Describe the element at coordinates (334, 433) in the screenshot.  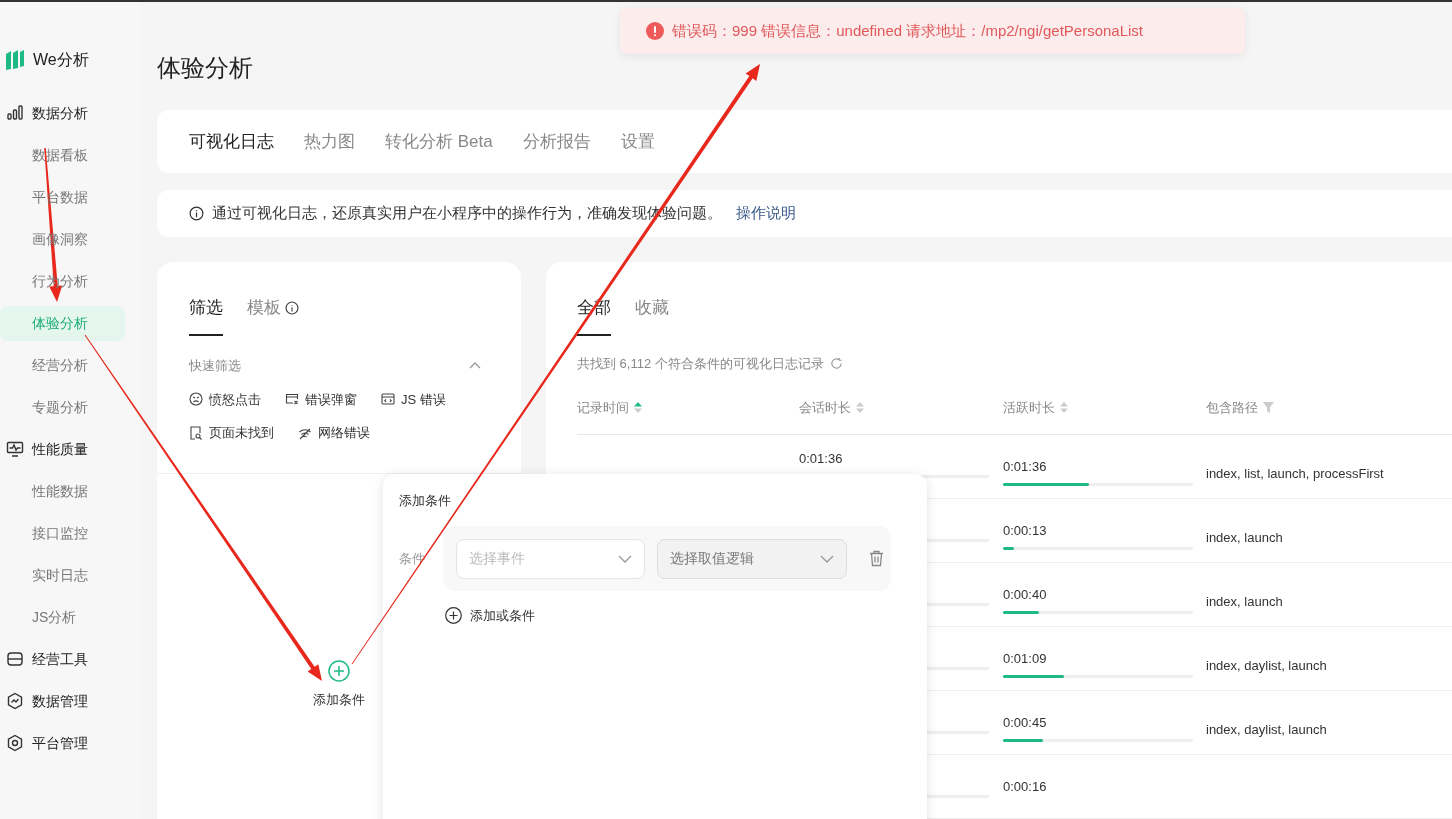
I see `filter-chip: 网络错误` at that location.